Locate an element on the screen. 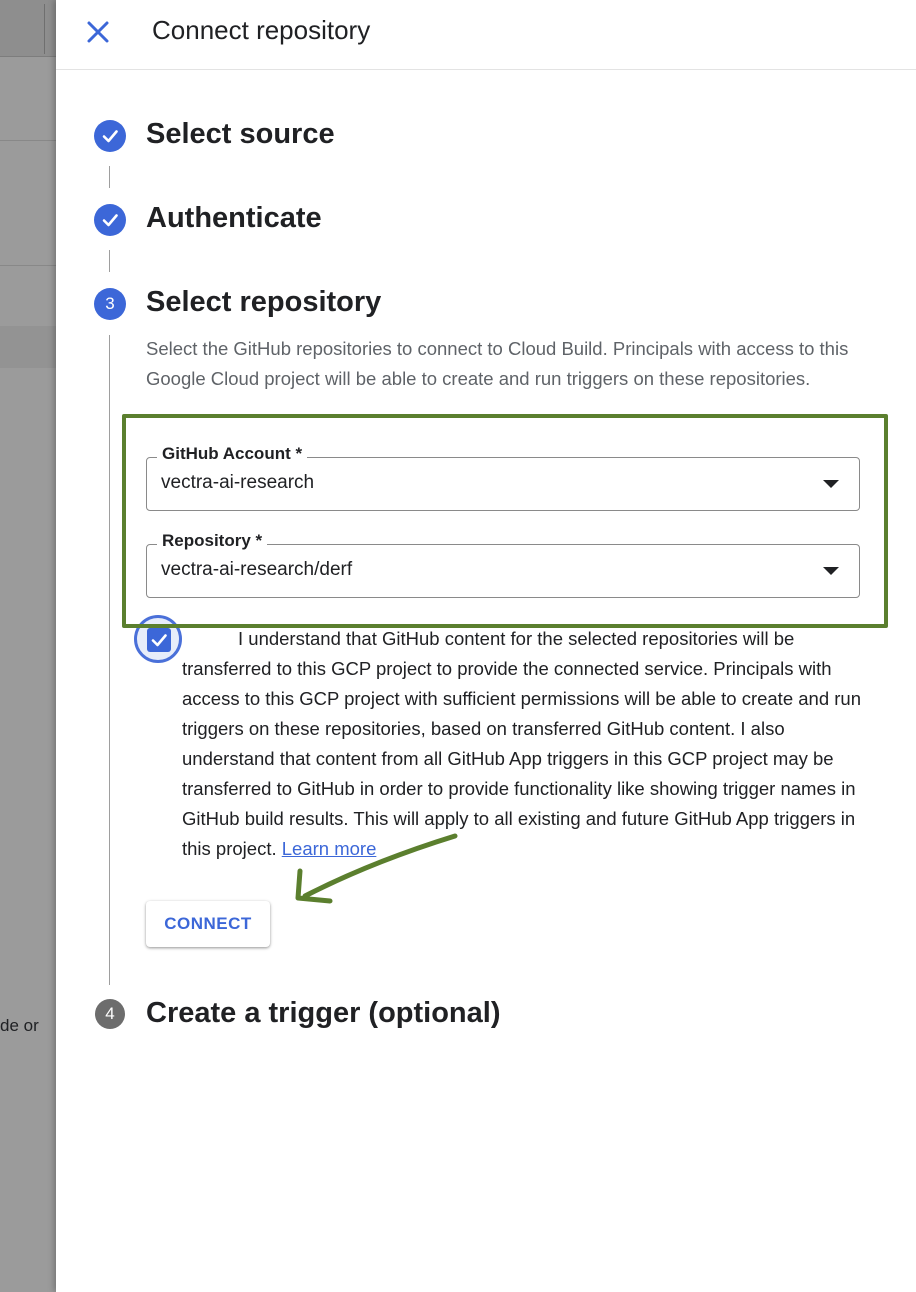  background-toolbar is located at coordinates (28, 28).